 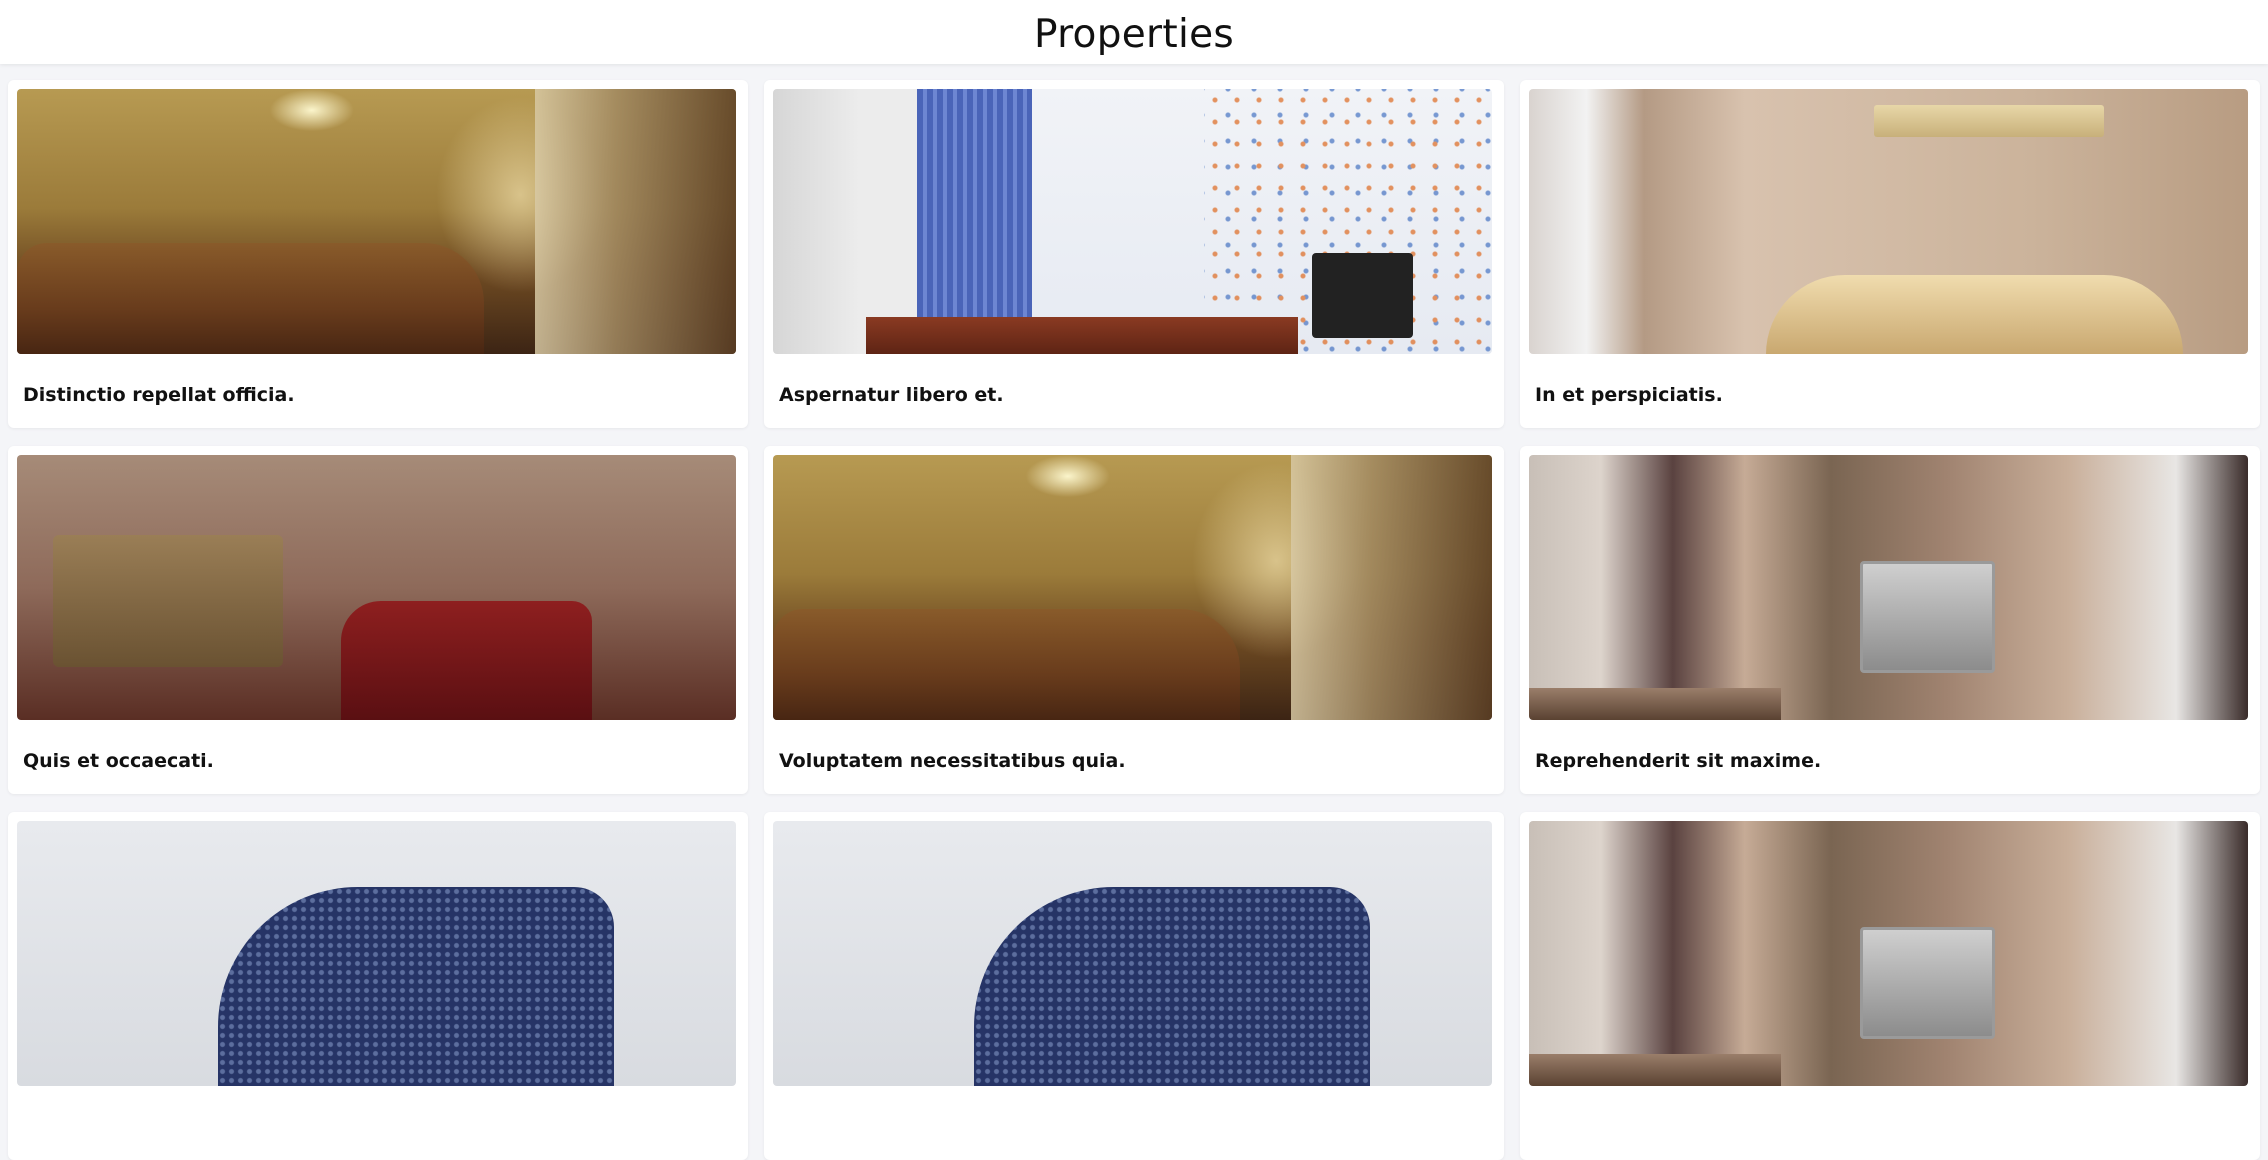 What do you see at coordinates (1678, 761) in the screenshot?
I see `property-title: Reprehenderit sit maxime.` at bounding box center [1678, 761].